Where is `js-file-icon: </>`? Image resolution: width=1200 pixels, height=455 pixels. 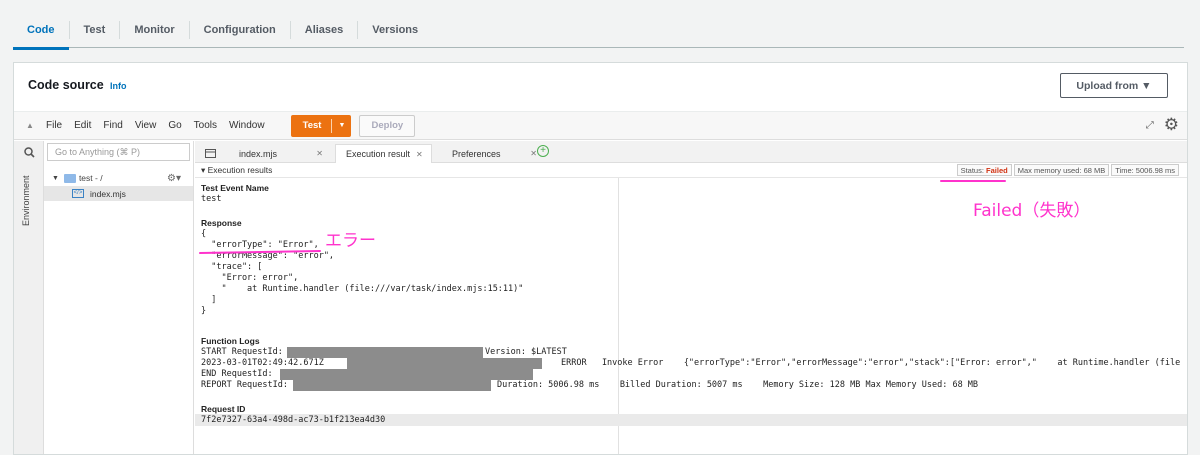 js-file-icon: </> is located at coordinates (78, 193).